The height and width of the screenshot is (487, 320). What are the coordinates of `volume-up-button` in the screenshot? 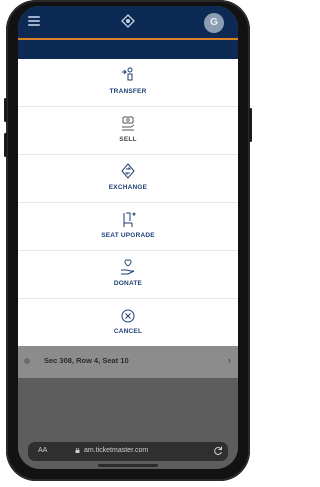 It's located at (5, 110).